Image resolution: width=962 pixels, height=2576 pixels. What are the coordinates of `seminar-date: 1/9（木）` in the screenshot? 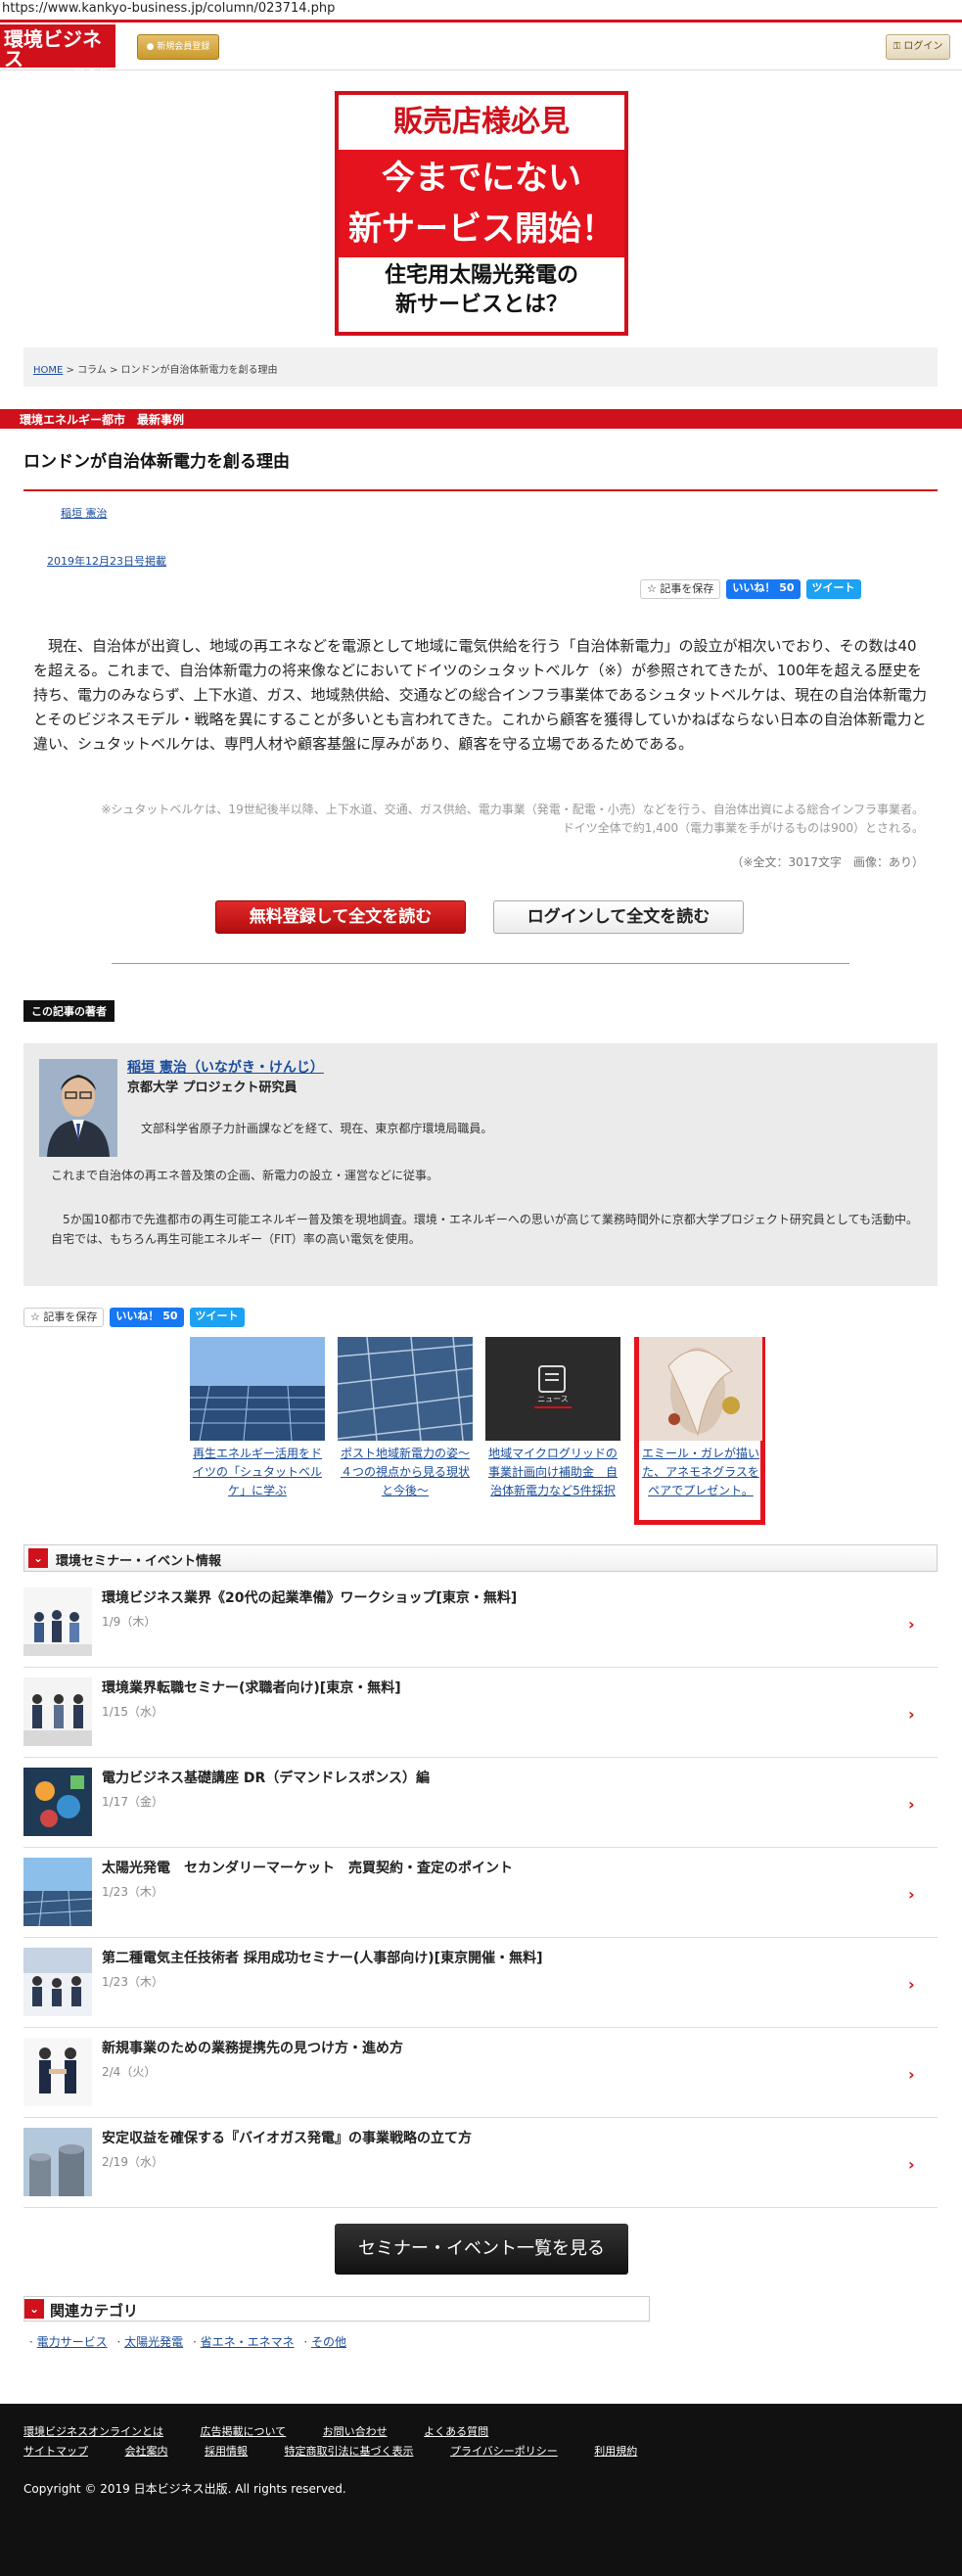 It's located at (130, 1622).